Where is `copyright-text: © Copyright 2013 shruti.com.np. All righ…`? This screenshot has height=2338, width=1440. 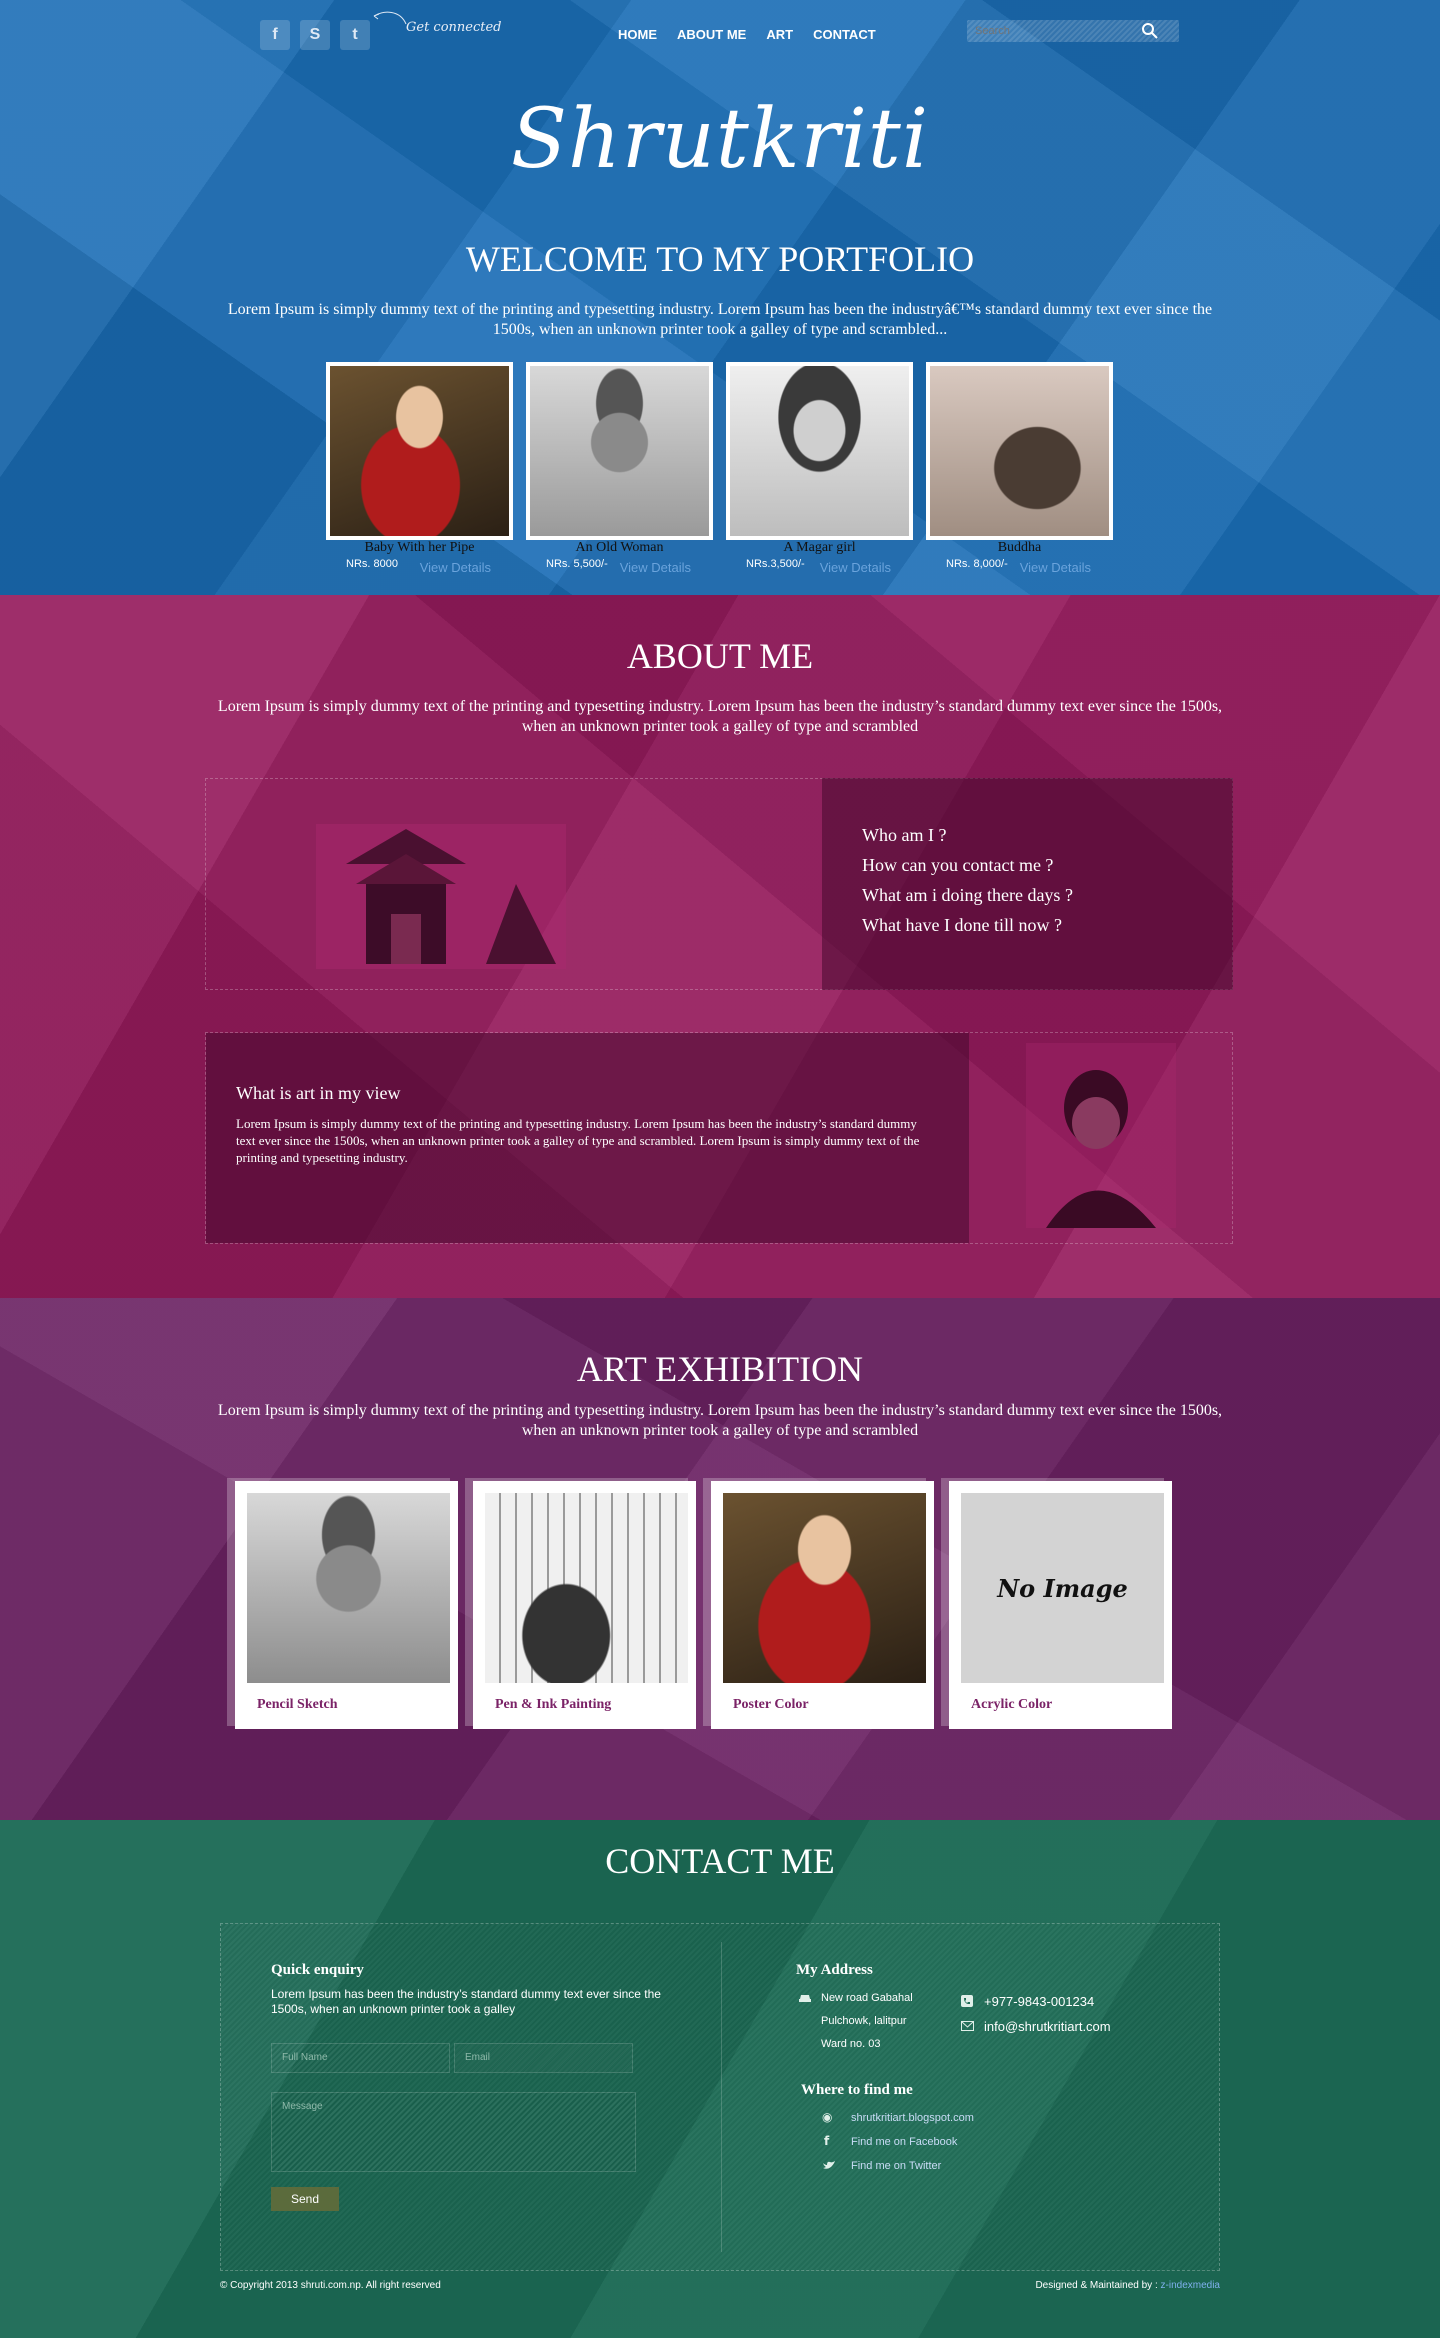
copyright-text: © Copyright 2013 shruti.com.np. All righ… is located at coordinates (330, 2285).